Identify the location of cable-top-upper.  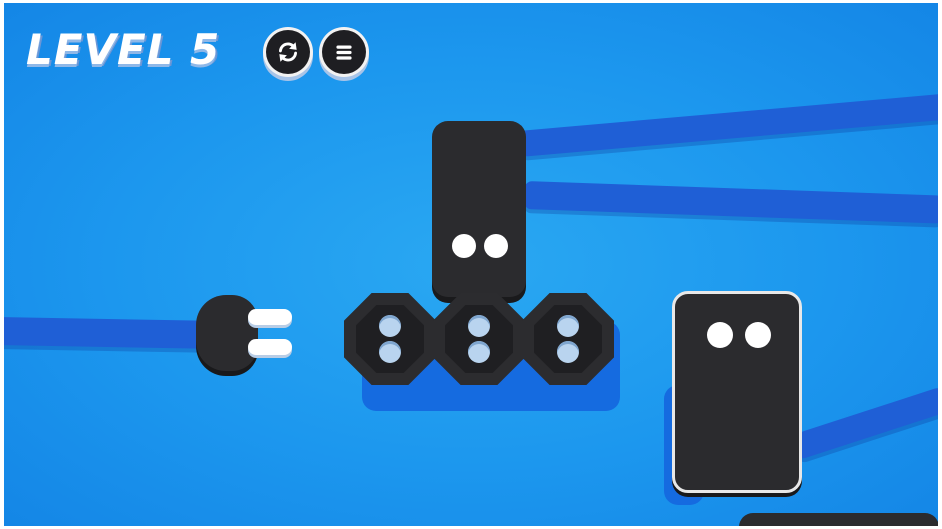
(727, 125).